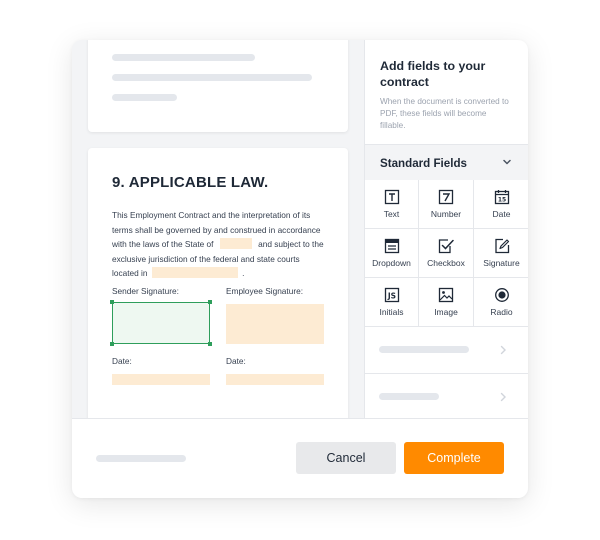 This screenshot has height=540, width=600. Describe the element at coordinates (275, 379) in the screenshot. I see `employee-date-field` at that location.